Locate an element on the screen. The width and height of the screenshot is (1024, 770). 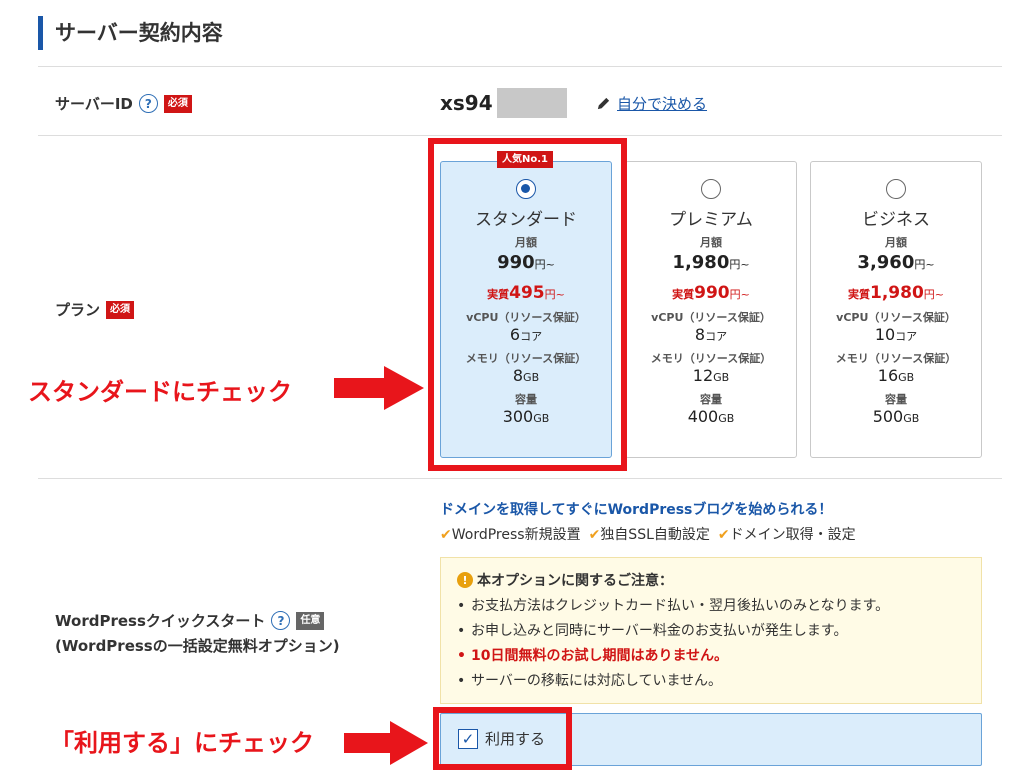
wp-promo-text: ドメインを取得してすぐにWordPressブログを始められる！ is located at coordinates (636, 510).